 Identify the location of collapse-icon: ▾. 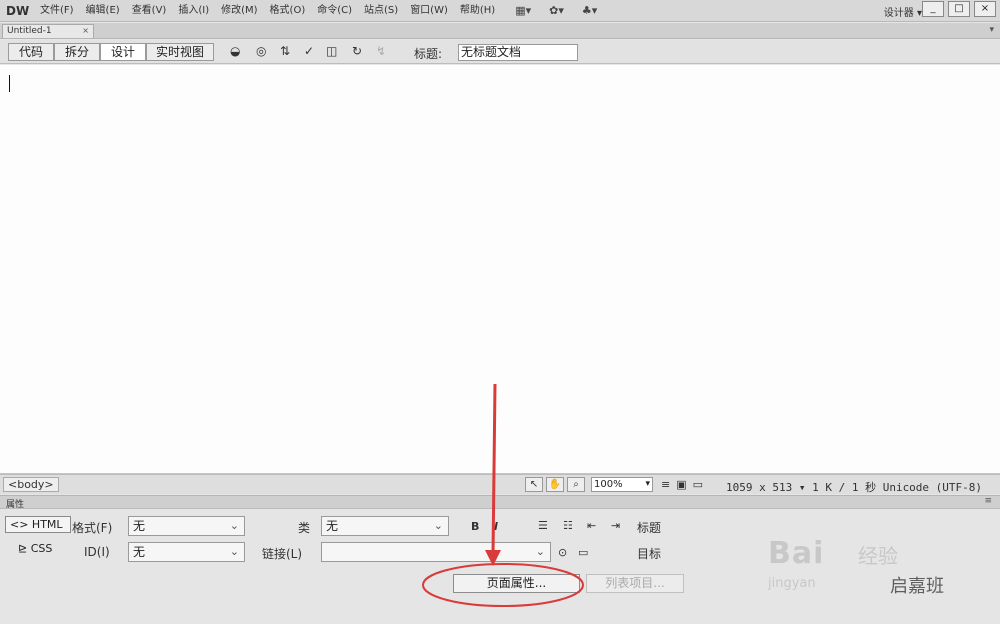
(991, 30).